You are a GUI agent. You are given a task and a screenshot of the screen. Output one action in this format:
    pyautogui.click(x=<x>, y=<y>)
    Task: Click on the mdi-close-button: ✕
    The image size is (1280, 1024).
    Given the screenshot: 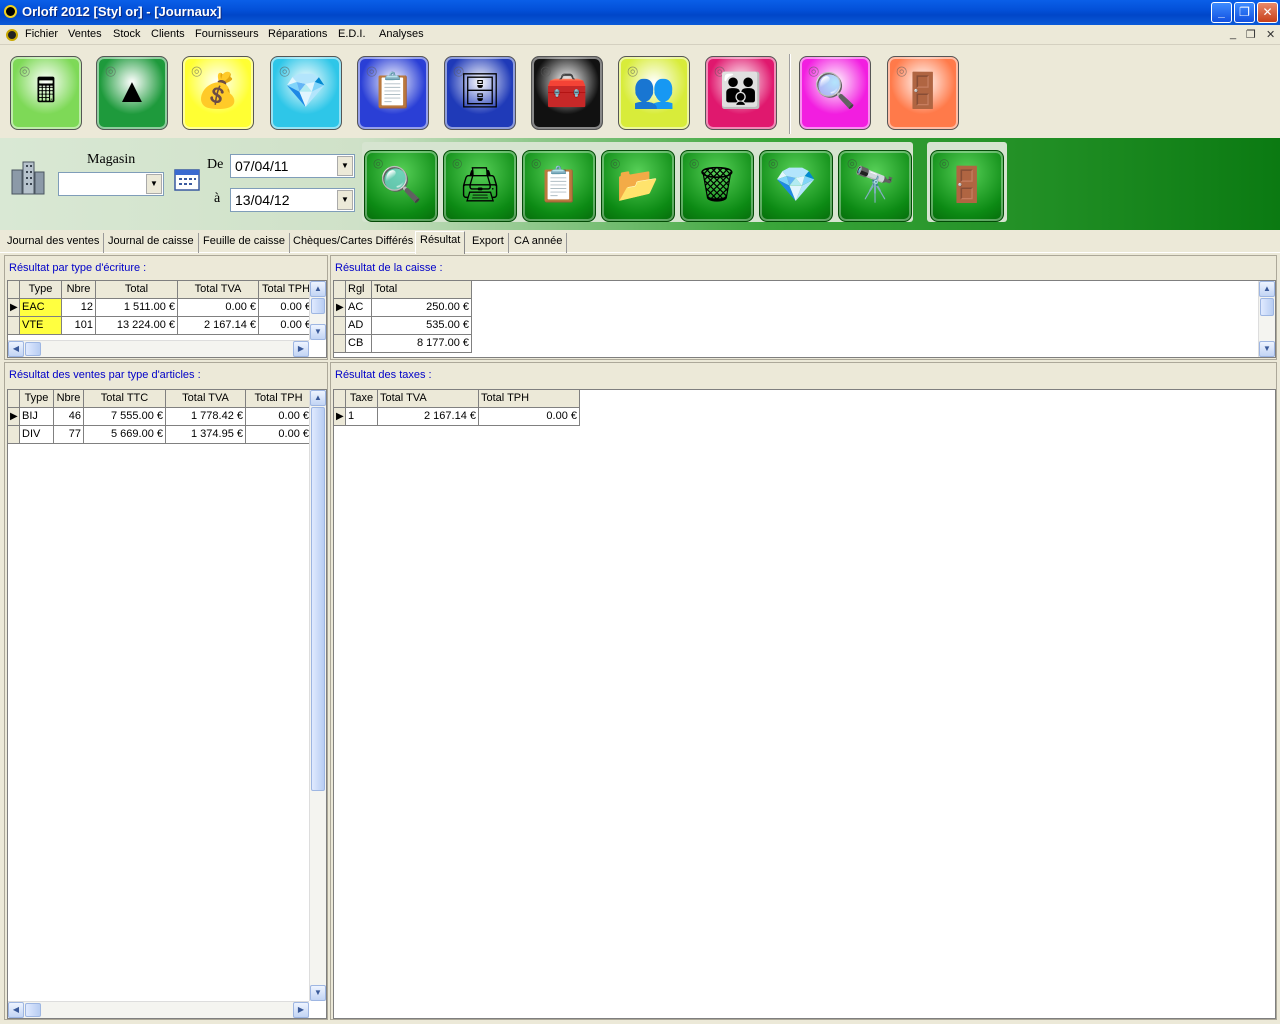 What is the action you would take?
    pyautogui.click(x=1270, y=34)
    